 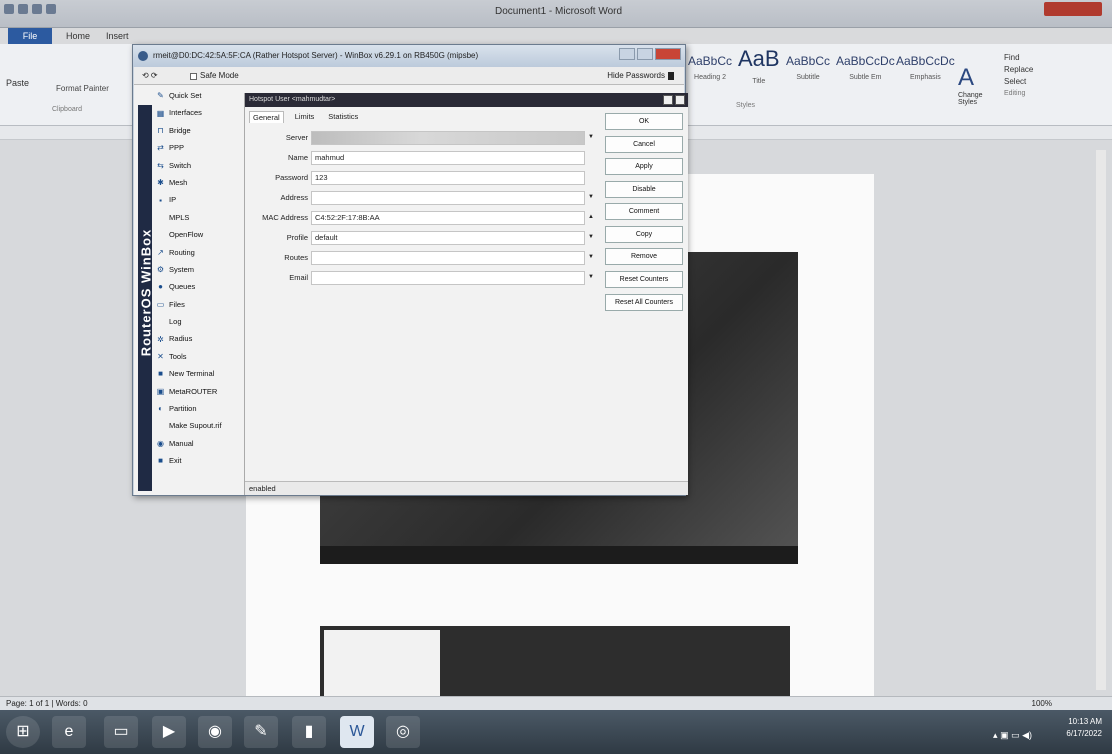 What do you see at coordinates (198, 286) in the screenshot?
I see `menu-item-queues: ● Queues` at bounding box center [198, 286].